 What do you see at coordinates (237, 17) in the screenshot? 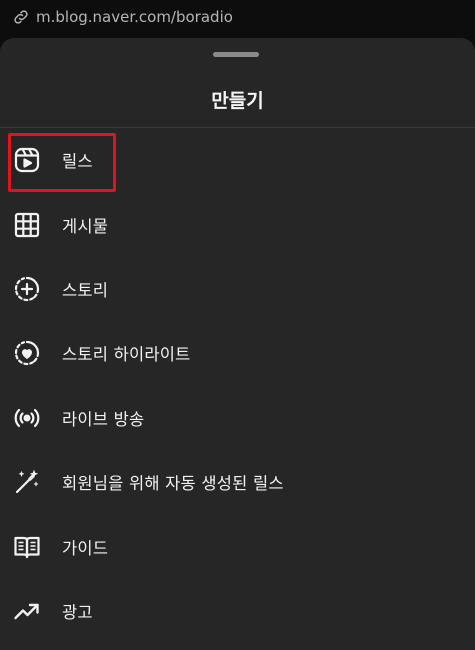
I see `url-bar: m.blog.naver.com/boradio` at bounding box center [237, 17].